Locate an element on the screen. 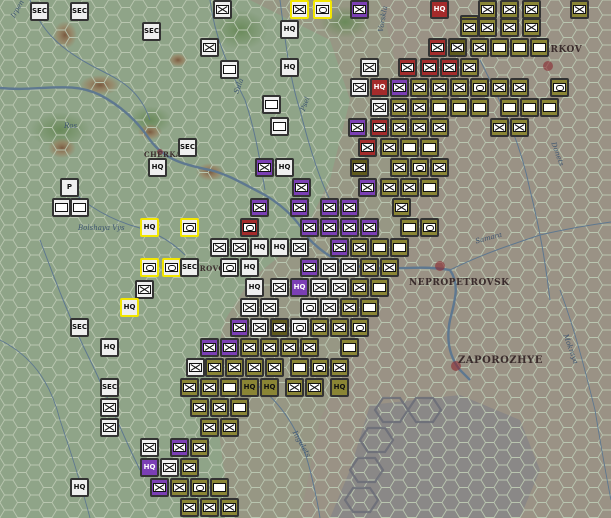 The height and width of the screenshot is (518, 611). red-unit-counter: HQ is located at coordinates (379, 87).